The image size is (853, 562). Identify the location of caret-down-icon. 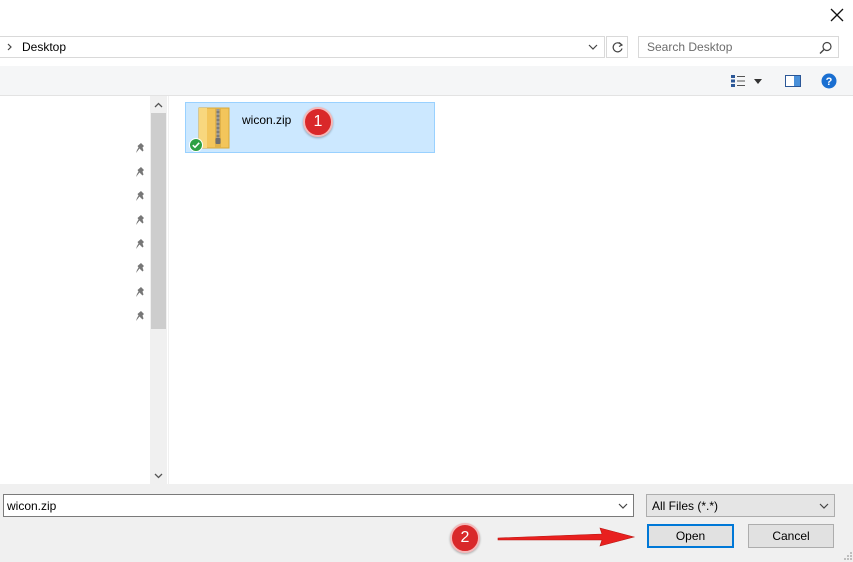
(758, 81).